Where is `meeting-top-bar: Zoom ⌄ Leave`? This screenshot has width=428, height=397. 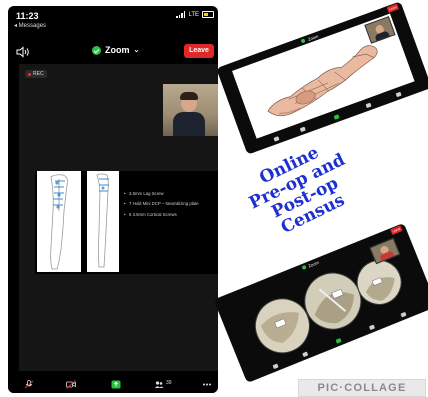 meeting-top-bar: Zoom ⌄ Leave is located at coordinates (113, 51).